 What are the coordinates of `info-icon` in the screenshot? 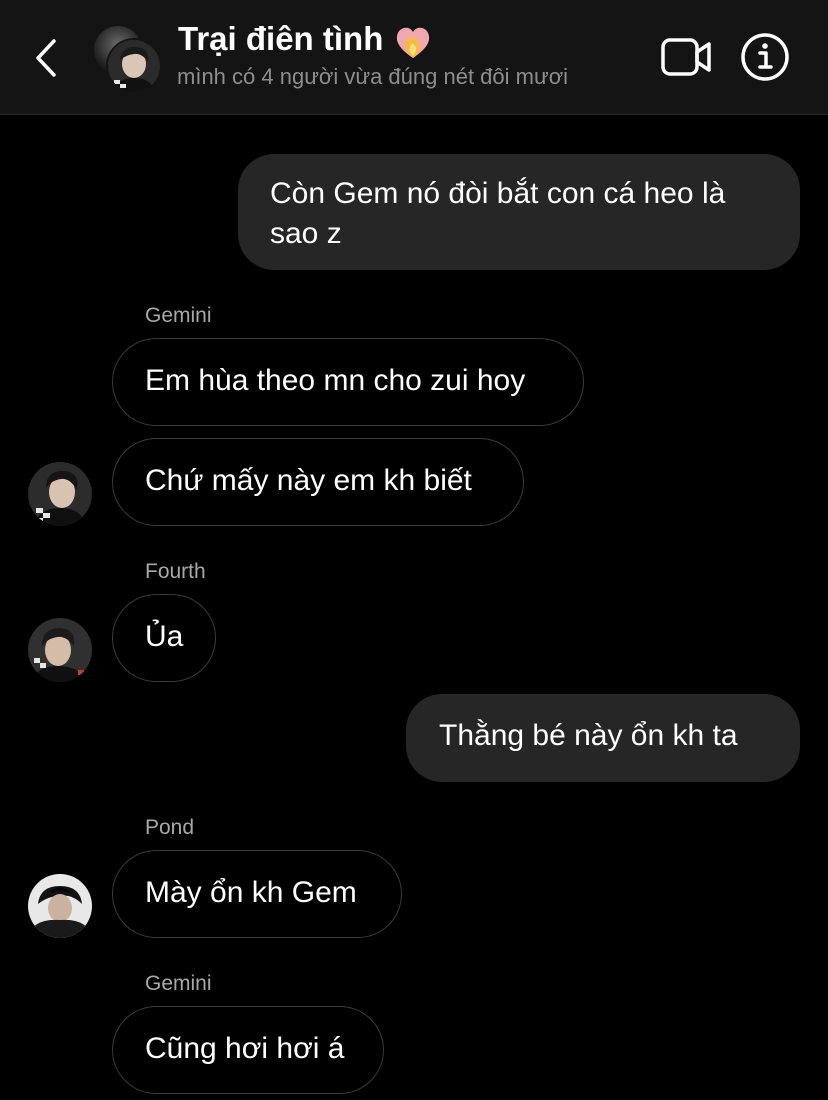 It's located at (765, 57).